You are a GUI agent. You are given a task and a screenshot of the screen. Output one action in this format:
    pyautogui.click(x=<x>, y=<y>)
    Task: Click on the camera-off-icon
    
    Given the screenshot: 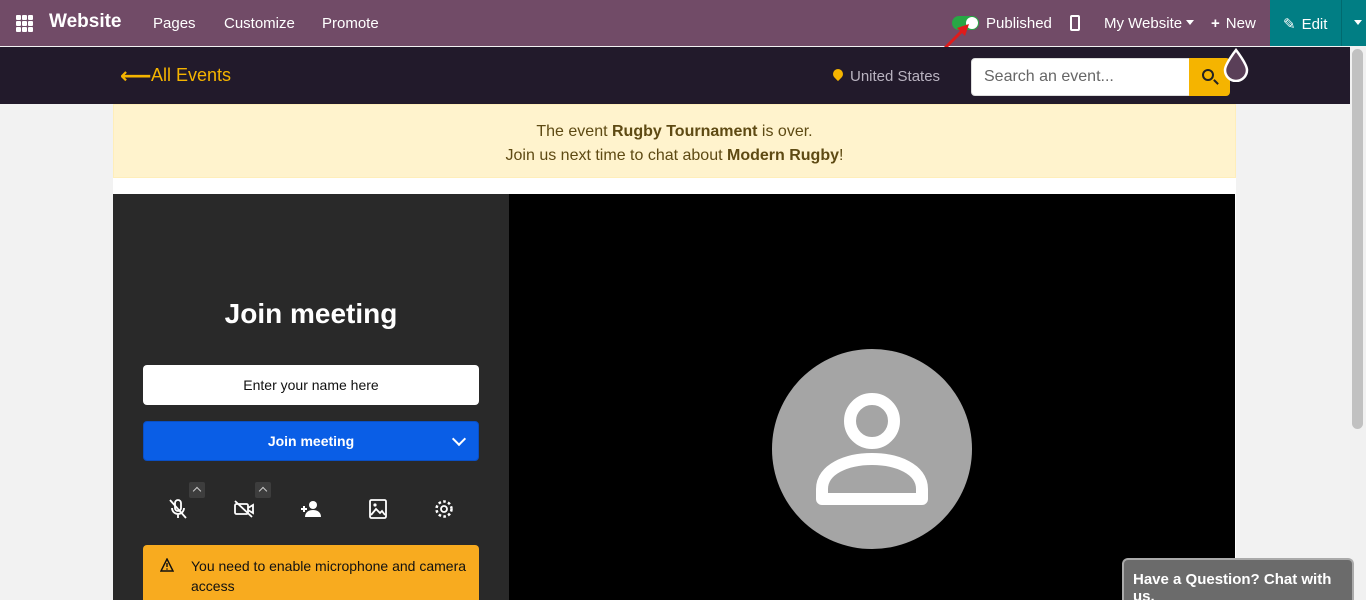 What is the action you would take?
    pyautogui.click(x=244, y=509)
    